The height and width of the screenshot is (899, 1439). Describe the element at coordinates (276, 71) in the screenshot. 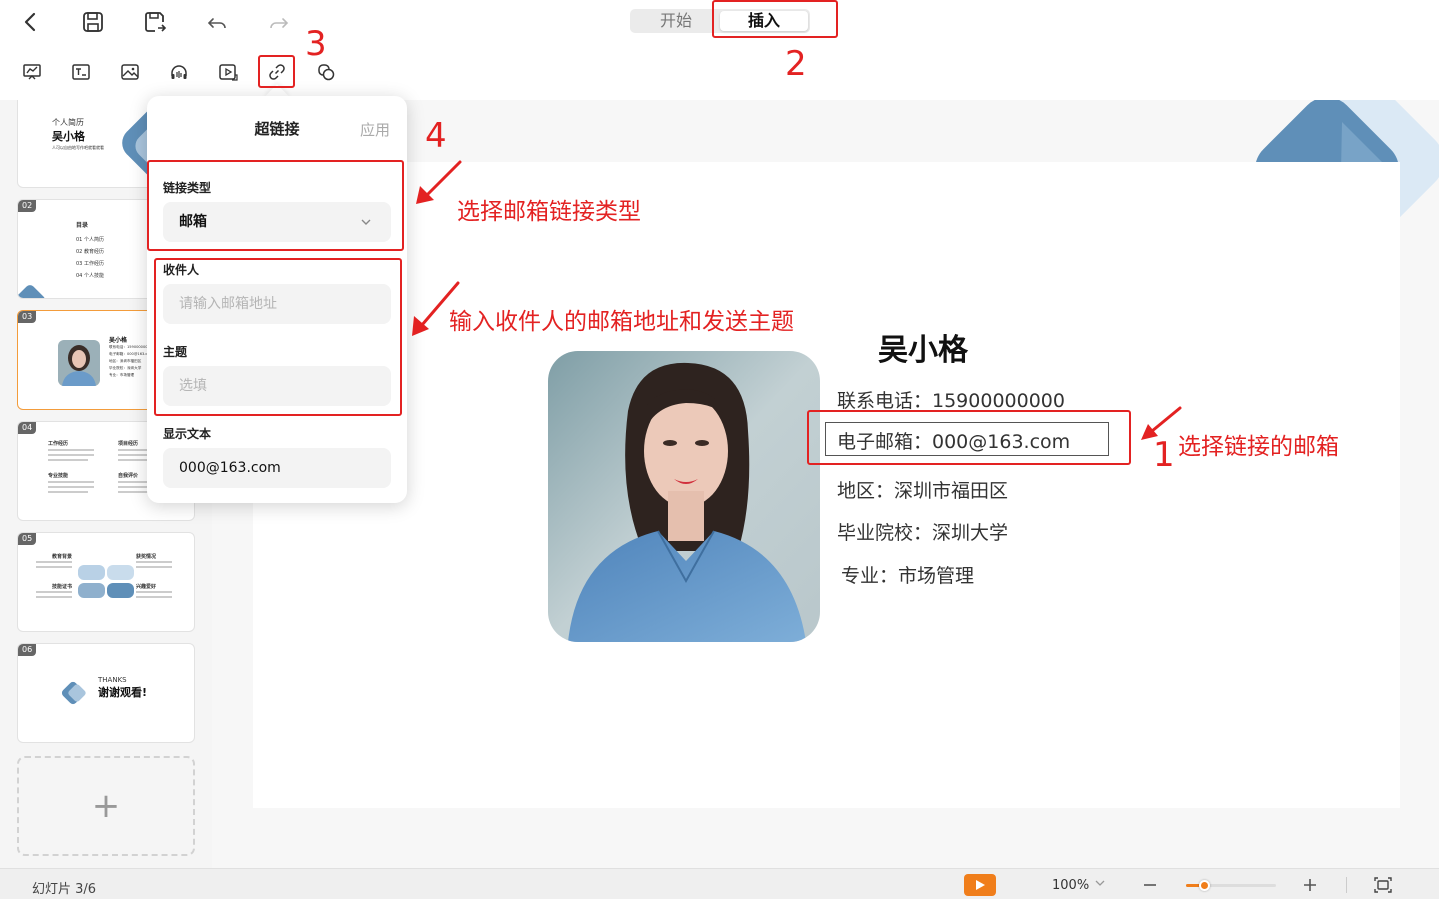

I see `annotation-box-link-tool` at that location.